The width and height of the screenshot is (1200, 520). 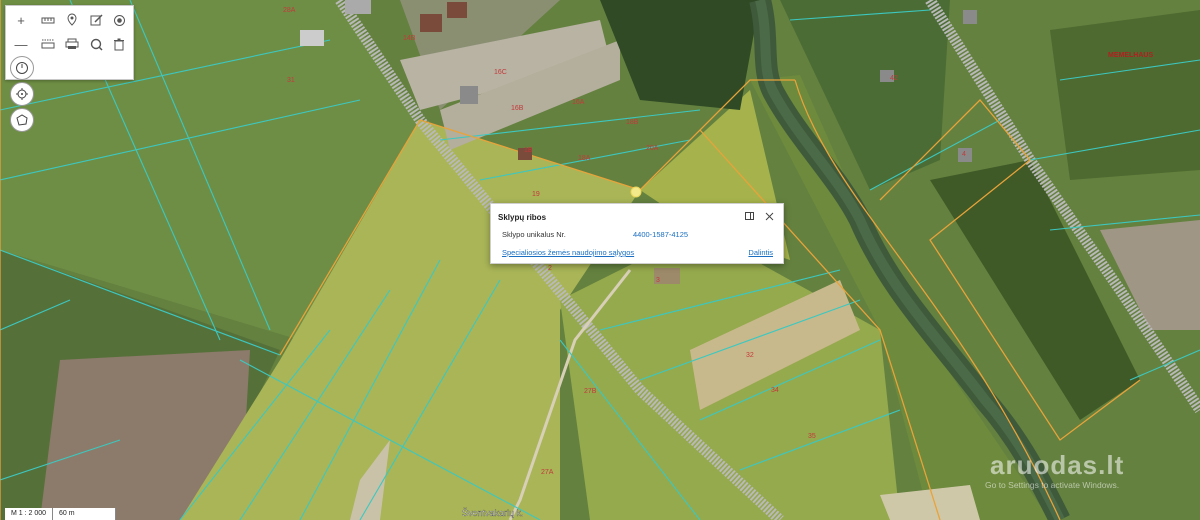 I want to click on parcel-label: 42, so click(x=894, y=78).